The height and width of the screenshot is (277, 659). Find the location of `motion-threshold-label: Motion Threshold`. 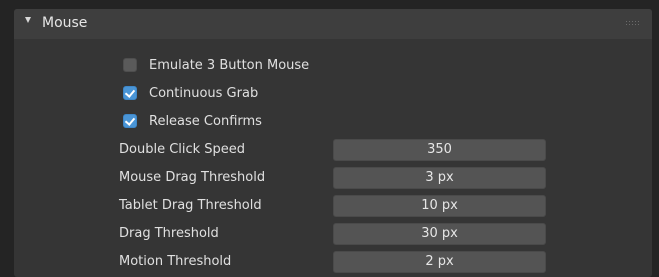

motion-threshold-label: Motion Threshold is located at coordinates (175, 261).